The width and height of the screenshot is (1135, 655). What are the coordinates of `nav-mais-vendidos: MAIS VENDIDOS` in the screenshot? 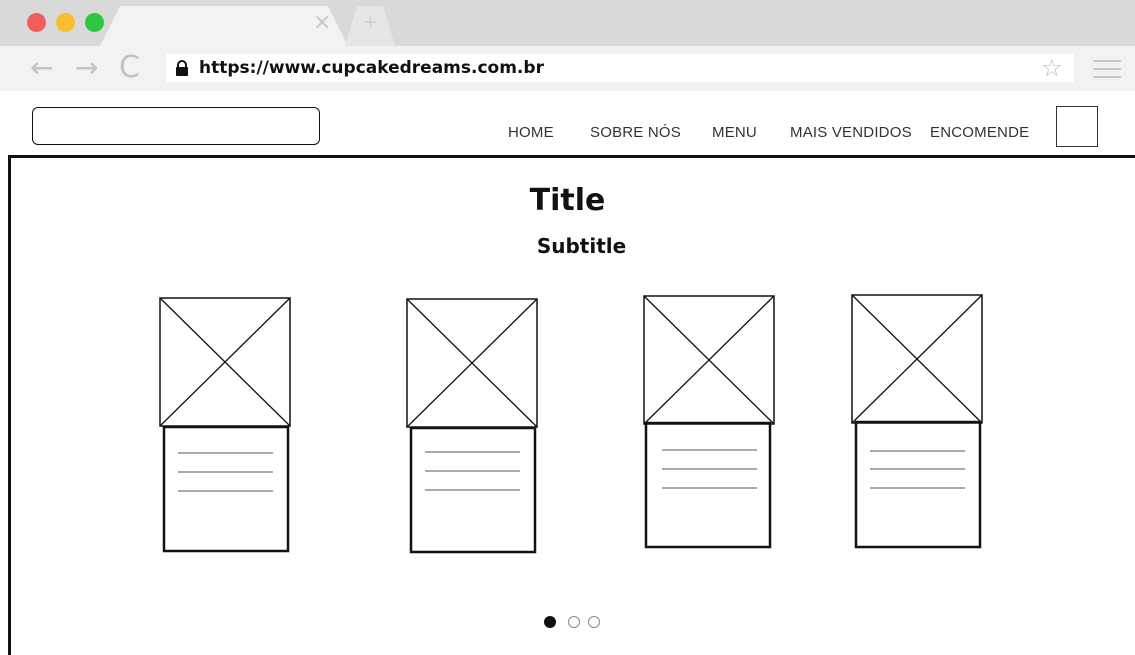 It's located at (851, 133).